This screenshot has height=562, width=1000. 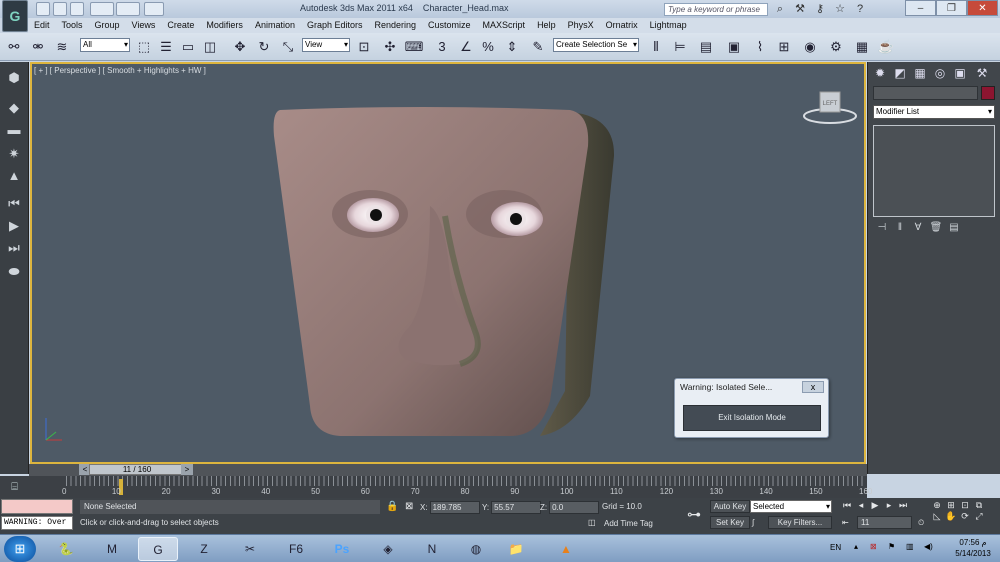 I want to click on time-slider: < 11 / 160 >, so click(x=448, y=470).